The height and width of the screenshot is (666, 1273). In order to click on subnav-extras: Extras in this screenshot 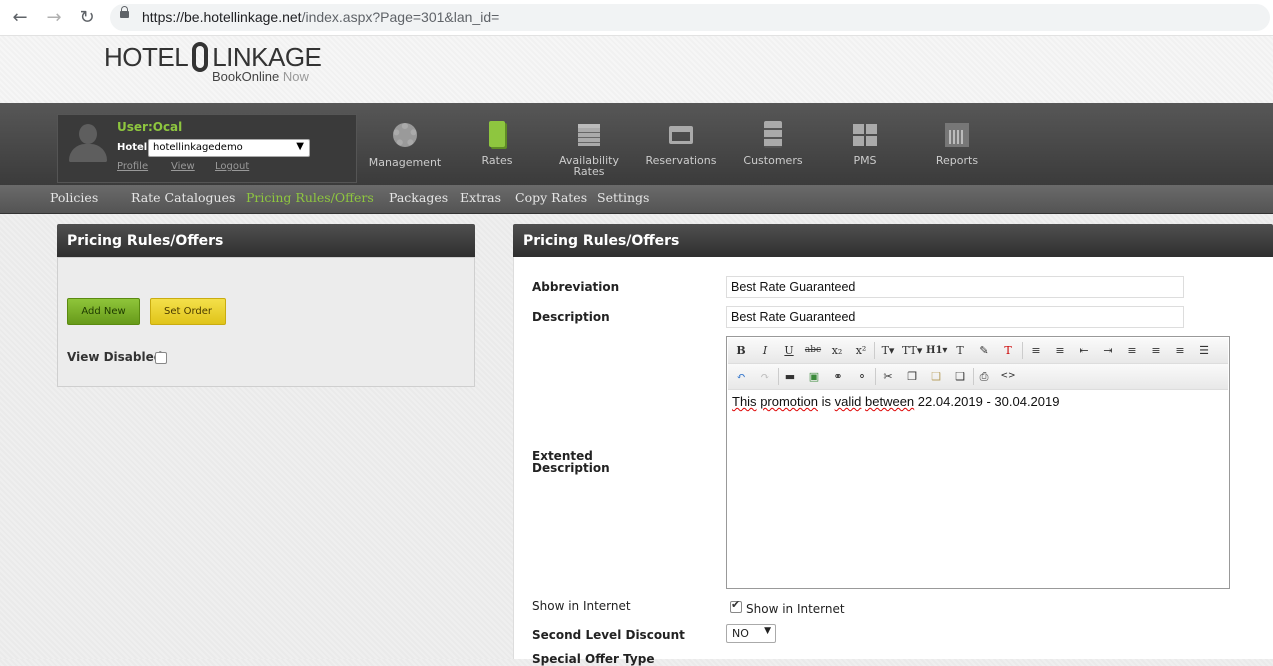, I will do `click(480, 197)`.